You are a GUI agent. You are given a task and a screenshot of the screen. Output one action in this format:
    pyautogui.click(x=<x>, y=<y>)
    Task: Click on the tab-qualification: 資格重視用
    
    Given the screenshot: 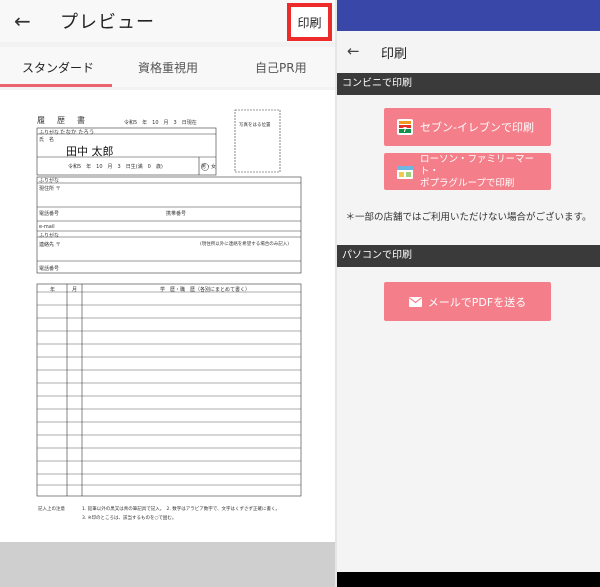 What is the action you would take?
    pyautogui.click(x=168, y=67)
    